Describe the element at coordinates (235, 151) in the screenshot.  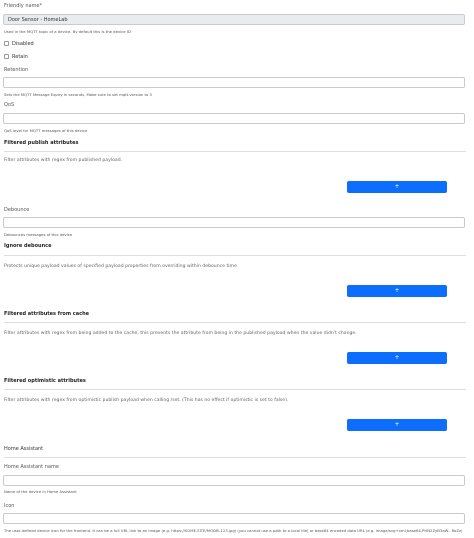
I see `filtered-publish-divider` at that location.